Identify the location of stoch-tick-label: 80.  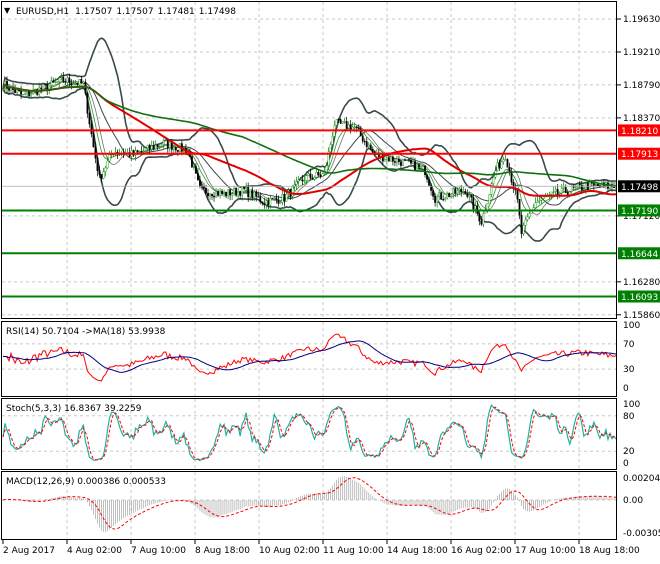
(629, 417).